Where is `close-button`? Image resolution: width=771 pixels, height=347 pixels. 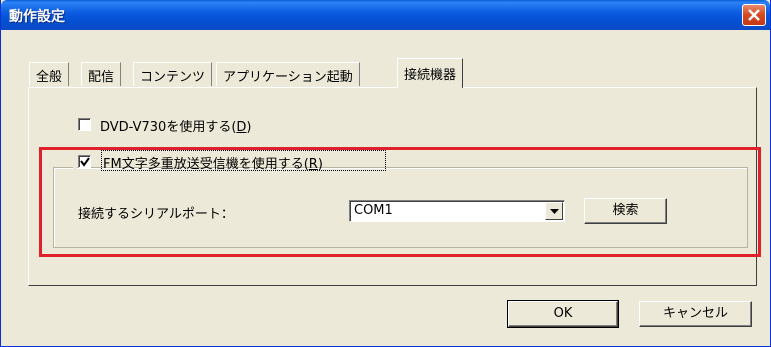
close-button is located at coordinates (754, 15).